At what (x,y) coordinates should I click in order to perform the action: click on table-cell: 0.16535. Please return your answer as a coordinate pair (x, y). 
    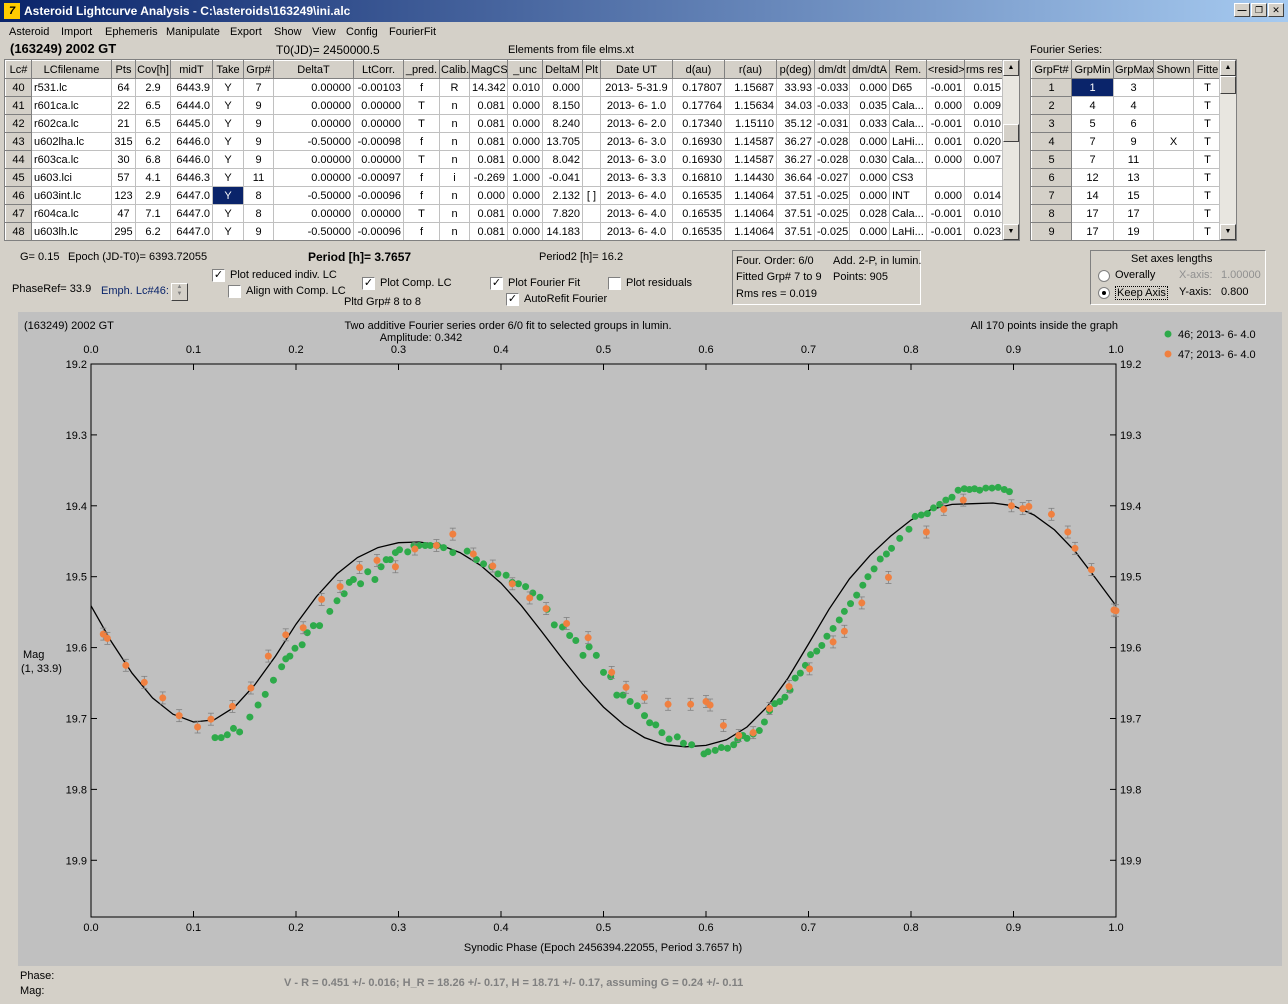
    Looking at the image, I should click on (698, 231).